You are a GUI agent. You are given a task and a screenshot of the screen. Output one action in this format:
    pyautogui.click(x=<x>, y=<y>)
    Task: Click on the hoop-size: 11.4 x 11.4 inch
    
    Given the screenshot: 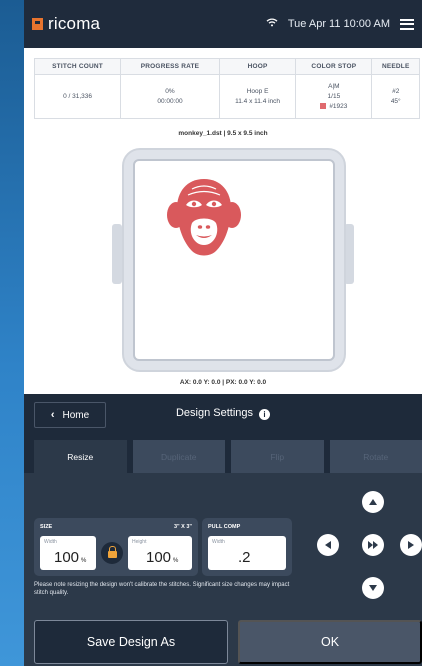 What is the action you would take?
    pyautogui.click(x=258, y=101)
    